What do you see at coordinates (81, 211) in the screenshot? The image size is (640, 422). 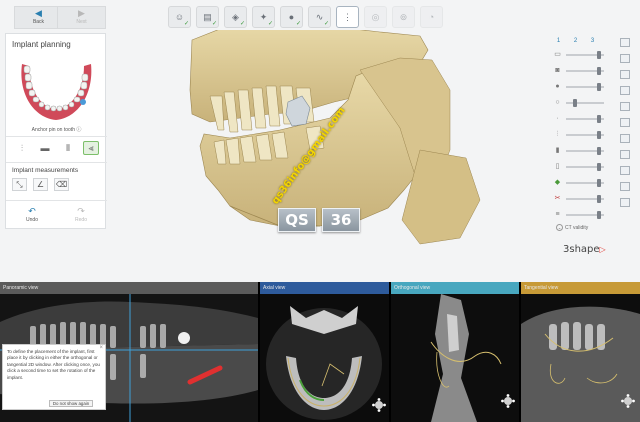 I see `redo-icon: ↷` at bounding box center [81, 211].